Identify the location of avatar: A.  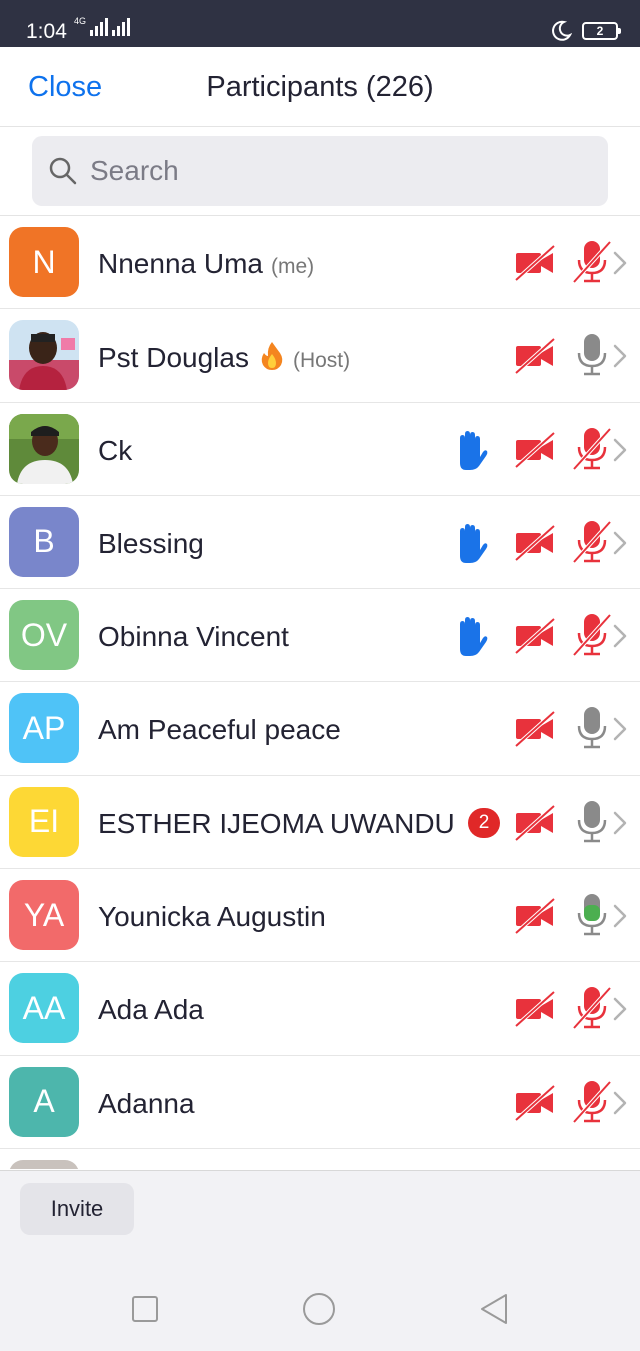
(44, 1101).